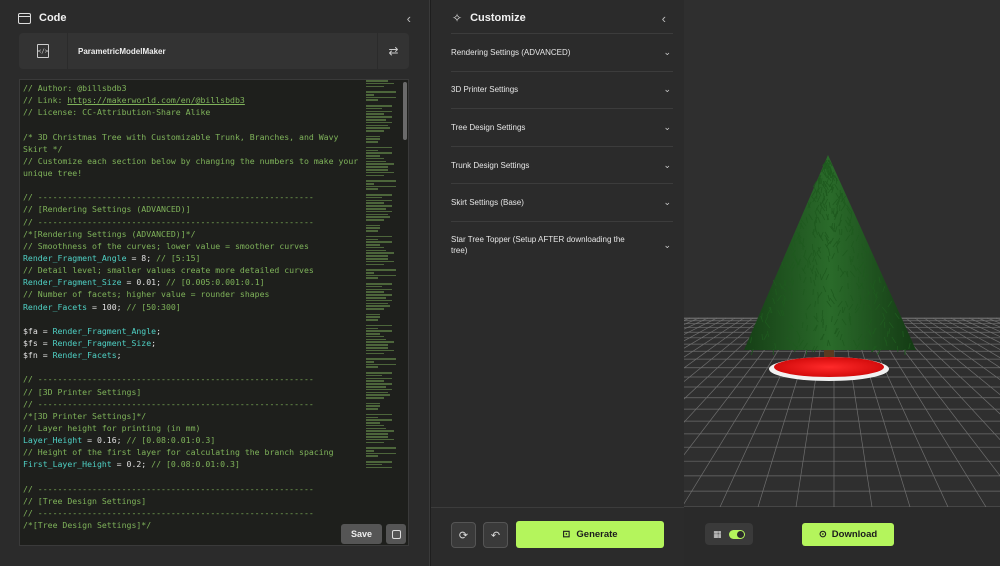 Image resolution: width=1000 pixels, height=566 pixels. What do you see at coordinates (178, 258) in the screenshot?
I see `code-token: // [5:15]` at bounding box center [178, 258].